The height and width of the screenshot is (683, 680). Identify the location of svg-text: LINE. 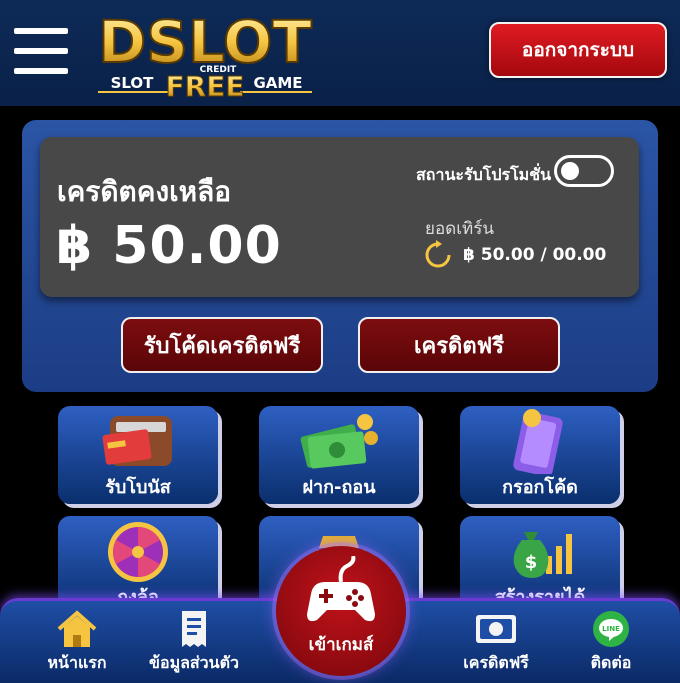
(611, 629).